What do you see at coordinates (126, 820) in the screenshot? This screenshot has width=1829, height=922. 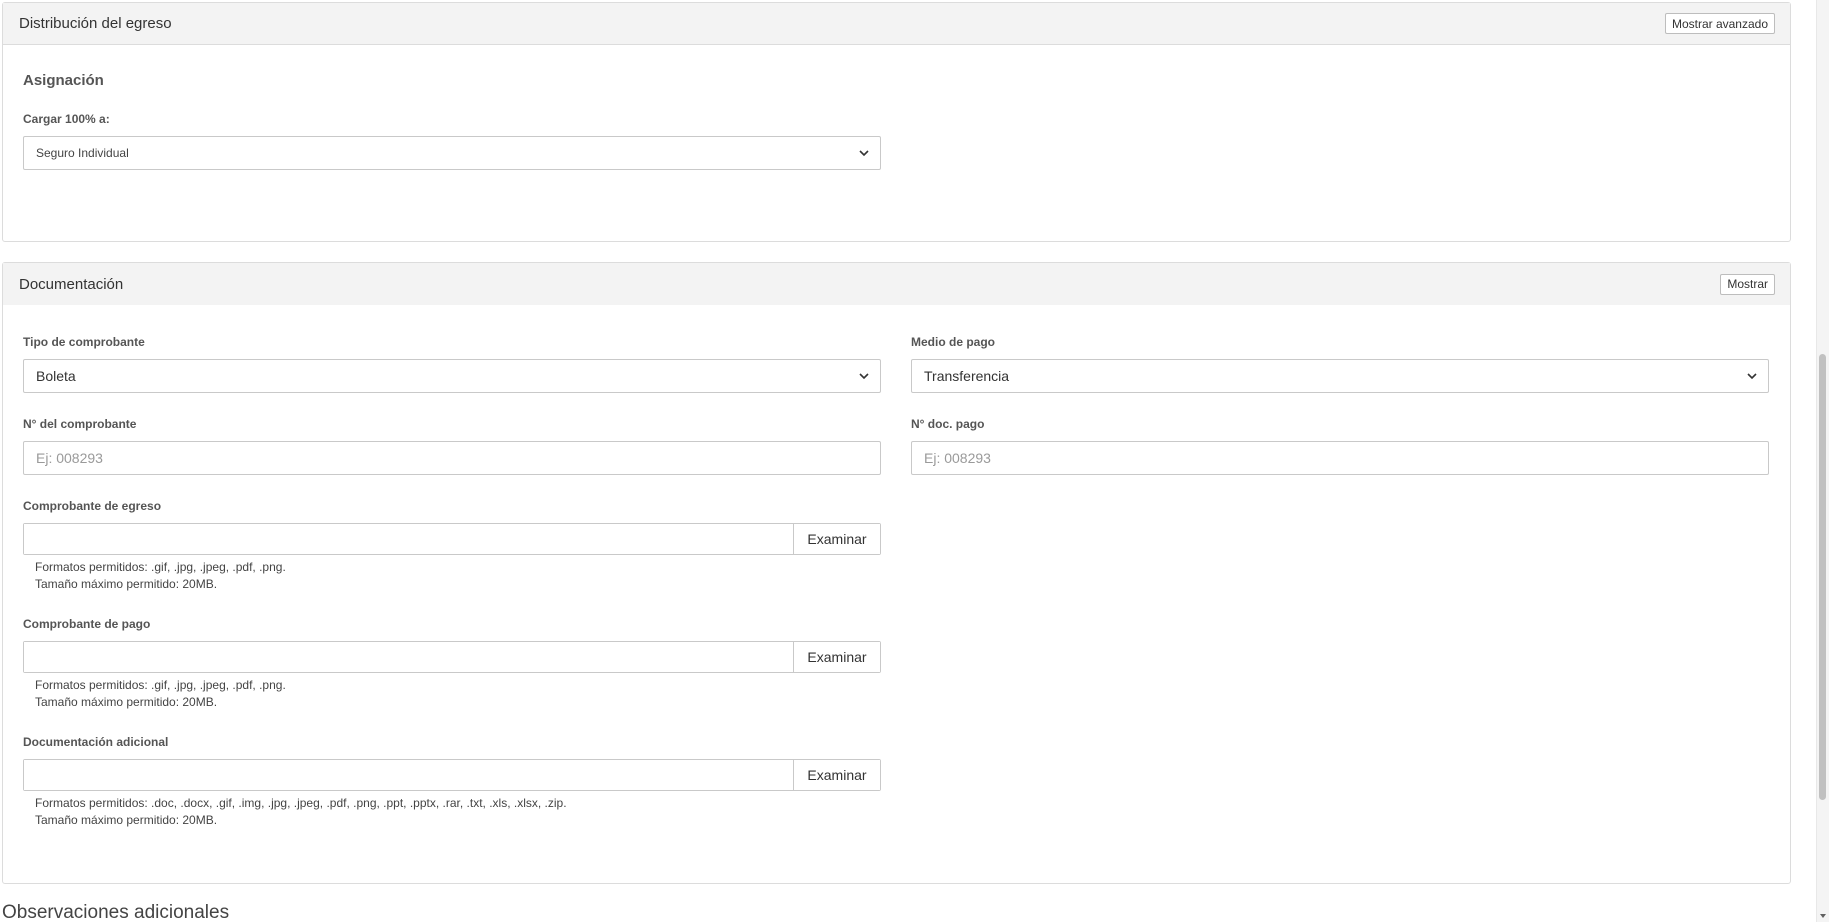 I see `additional-docs-max-size: Tamaño máximo permitido: 20MB.` at bounding box center [126, 820].